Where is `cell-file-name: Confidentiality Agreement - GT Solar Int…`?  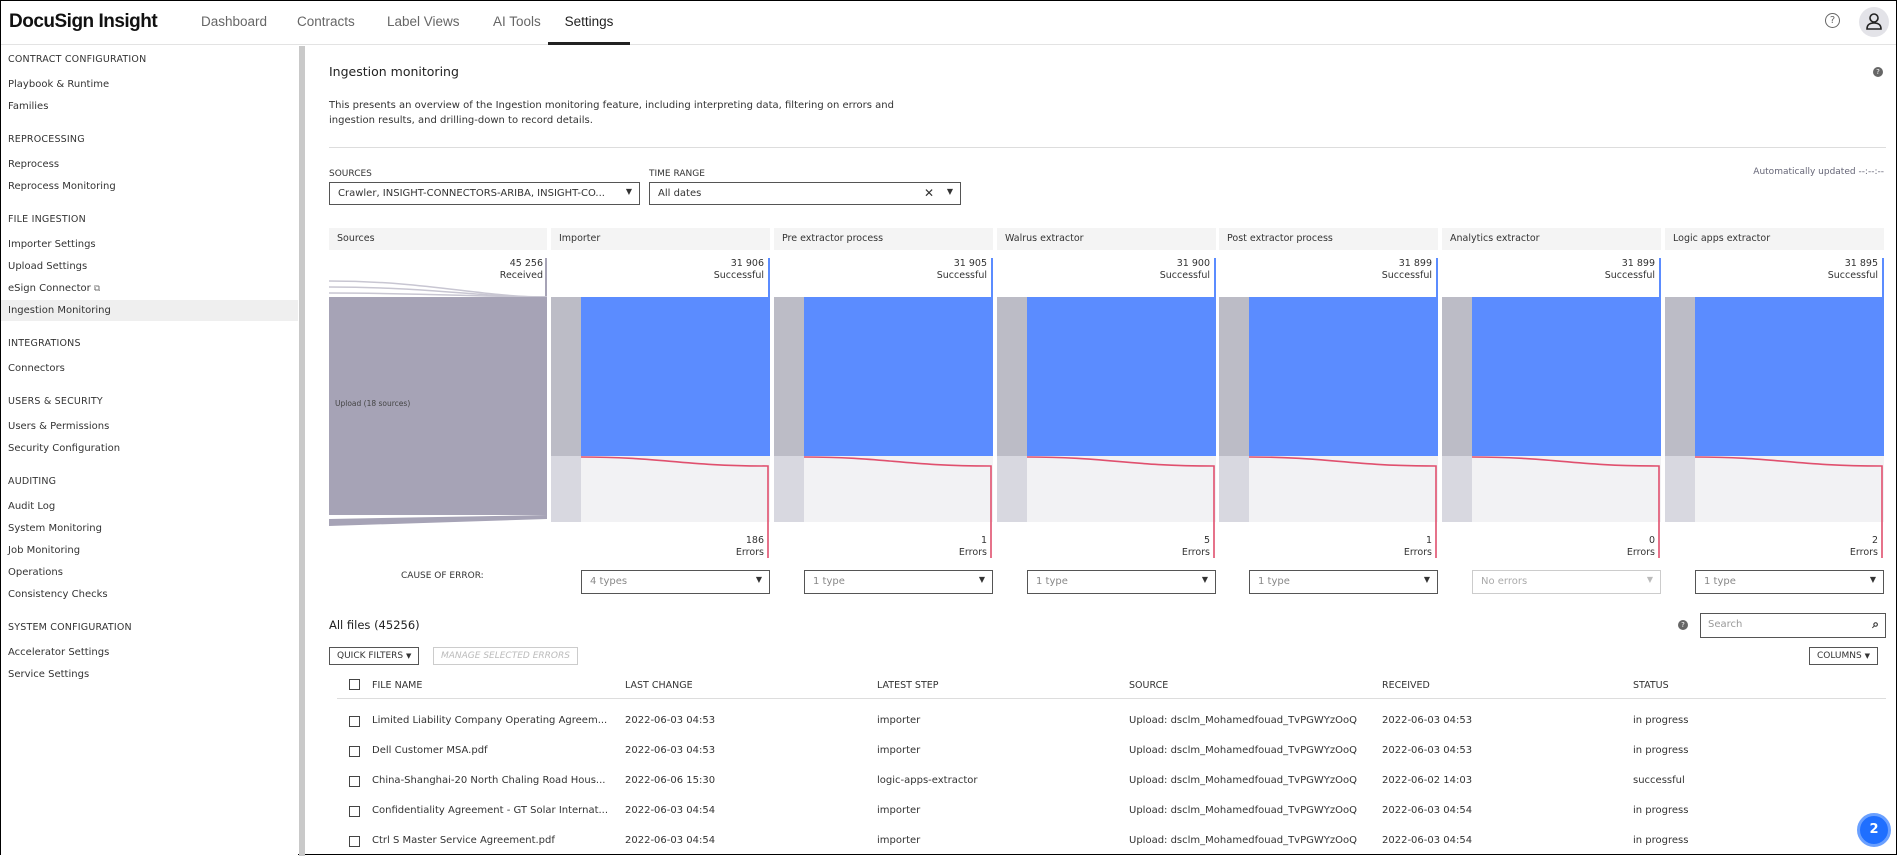 cell-file-name: Confidentiality Agreement - GT Solar Int… is located at coordinates (490, 810).